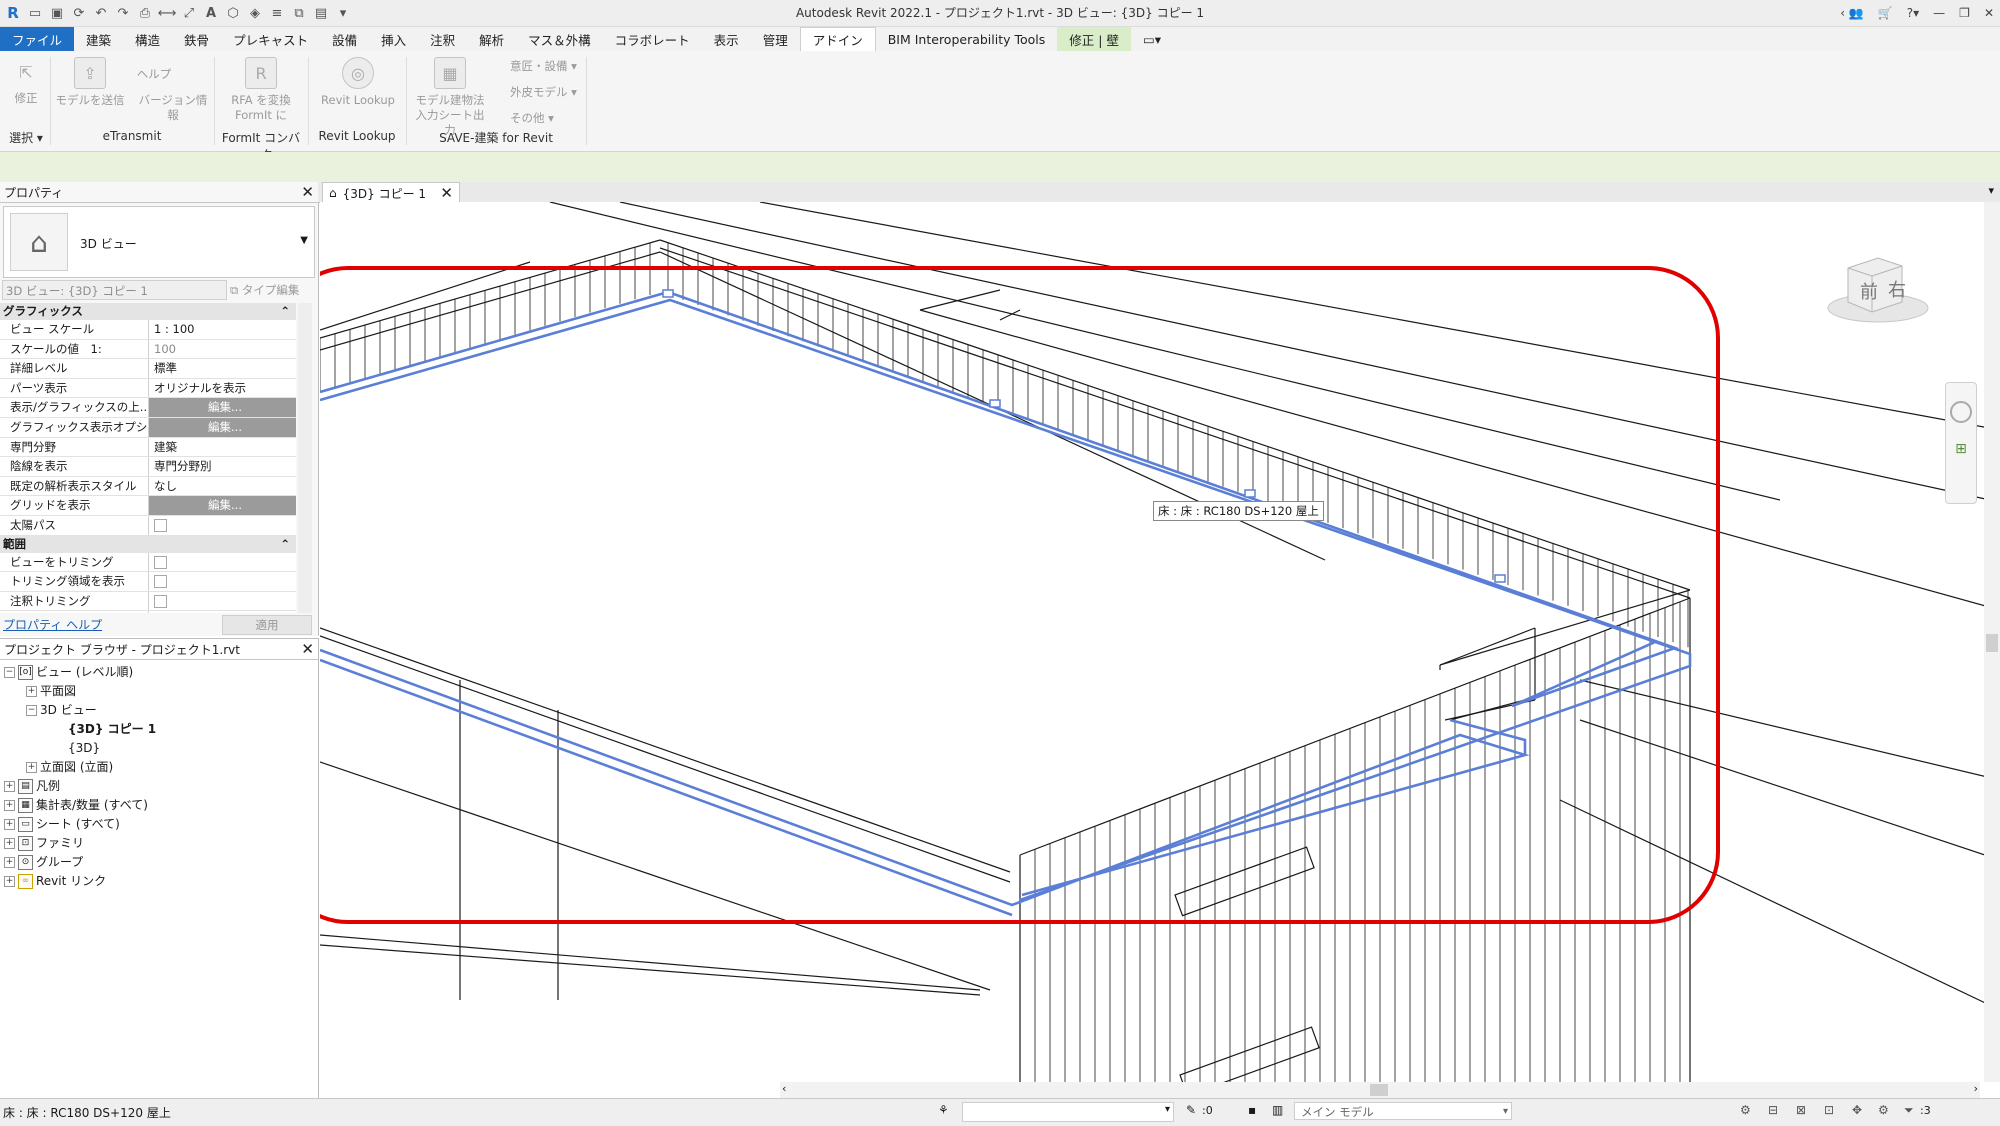 Image resolution: width=2000 pixels, height=1126 pixels. What do you see at coordinates (967, 39) in the screenshot?
I see `tab-bim-interoperability: BIM Interoperability Tools` at bounding box center [967, 39].